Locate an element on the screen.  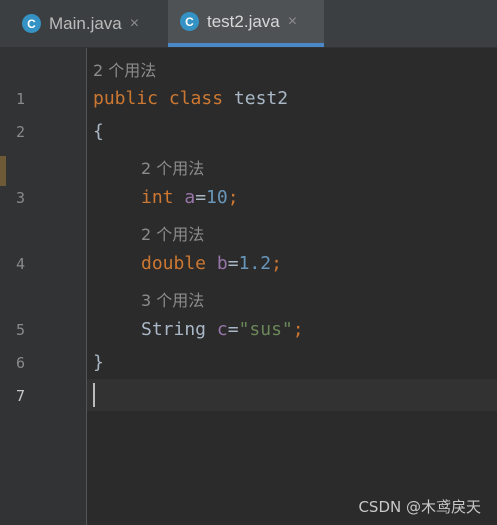
code-line-1: public class test2 is located at coordinates (190, 98).